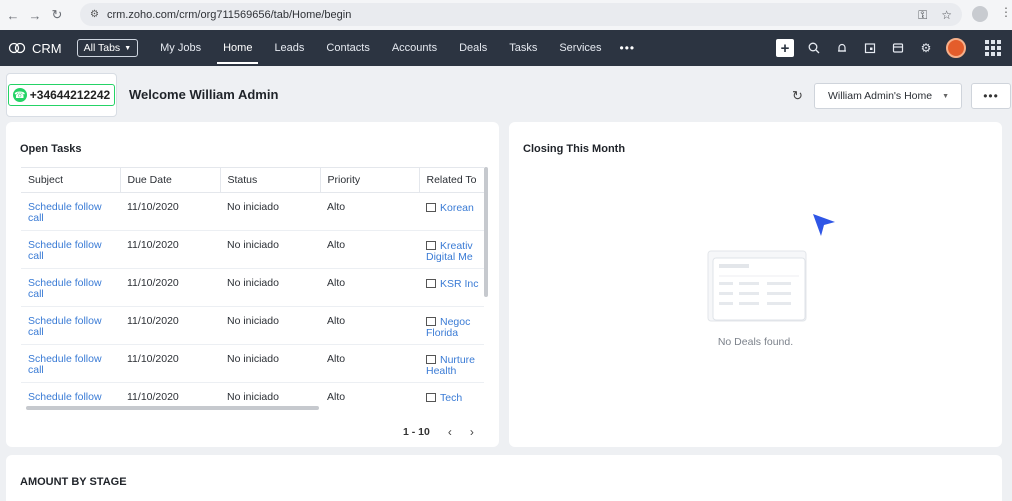 The height and width of the screenshot is (501, 1012). I want to click on search-icon, so click(814, 48).